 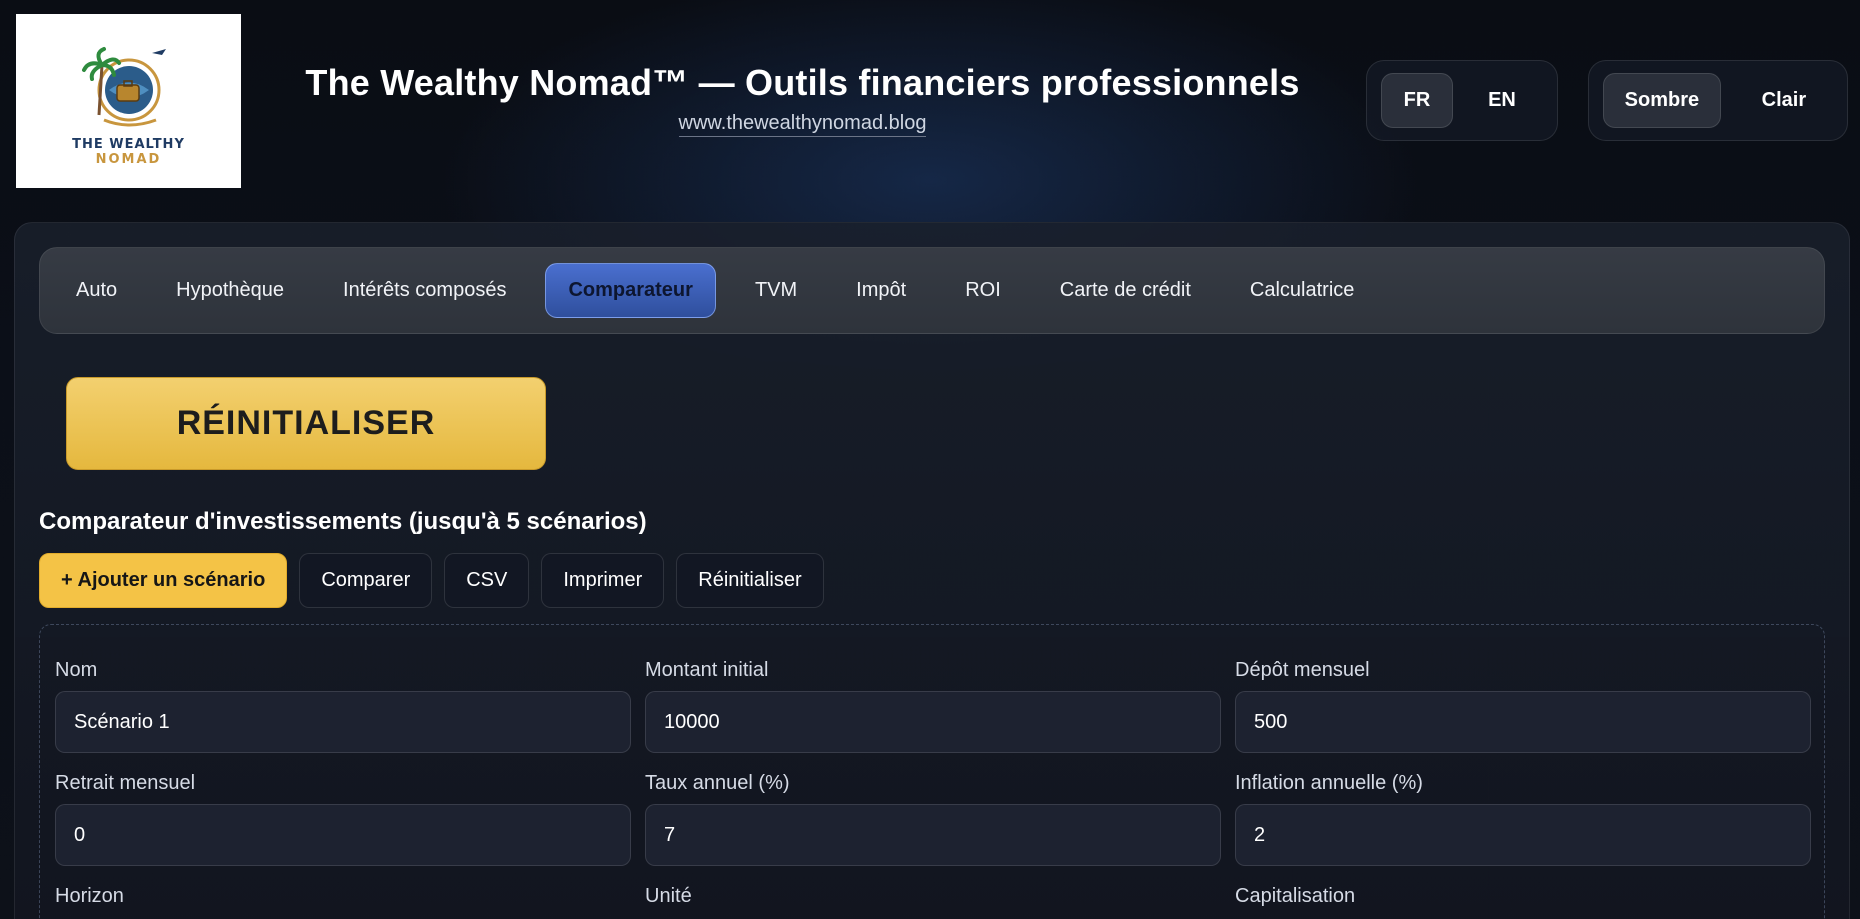 What do you see at coordinates (668, 896) in the screenshot?
I see `unit-label: Unité` at bounding box center [668, 896].